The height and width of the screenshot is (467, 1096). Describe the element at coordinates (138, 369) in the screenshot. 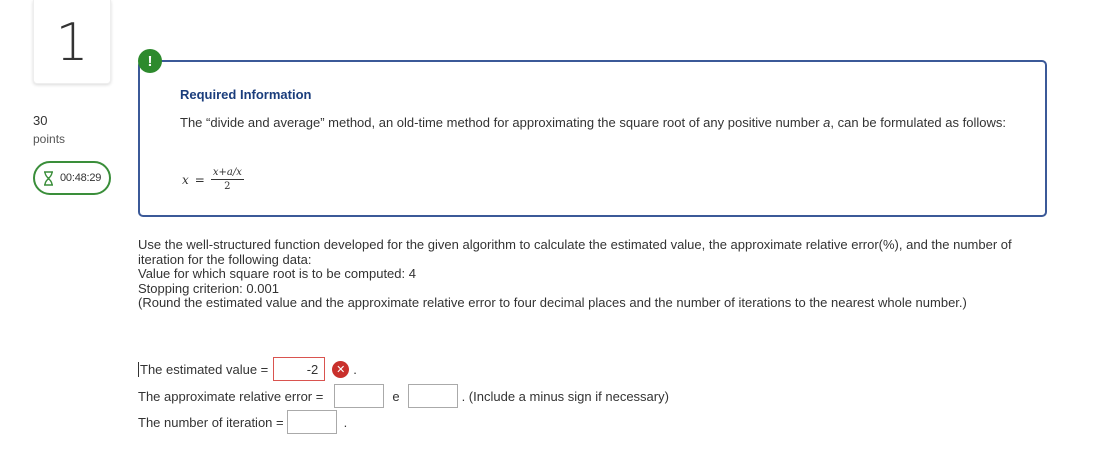

I see `text-cursor` at that location.